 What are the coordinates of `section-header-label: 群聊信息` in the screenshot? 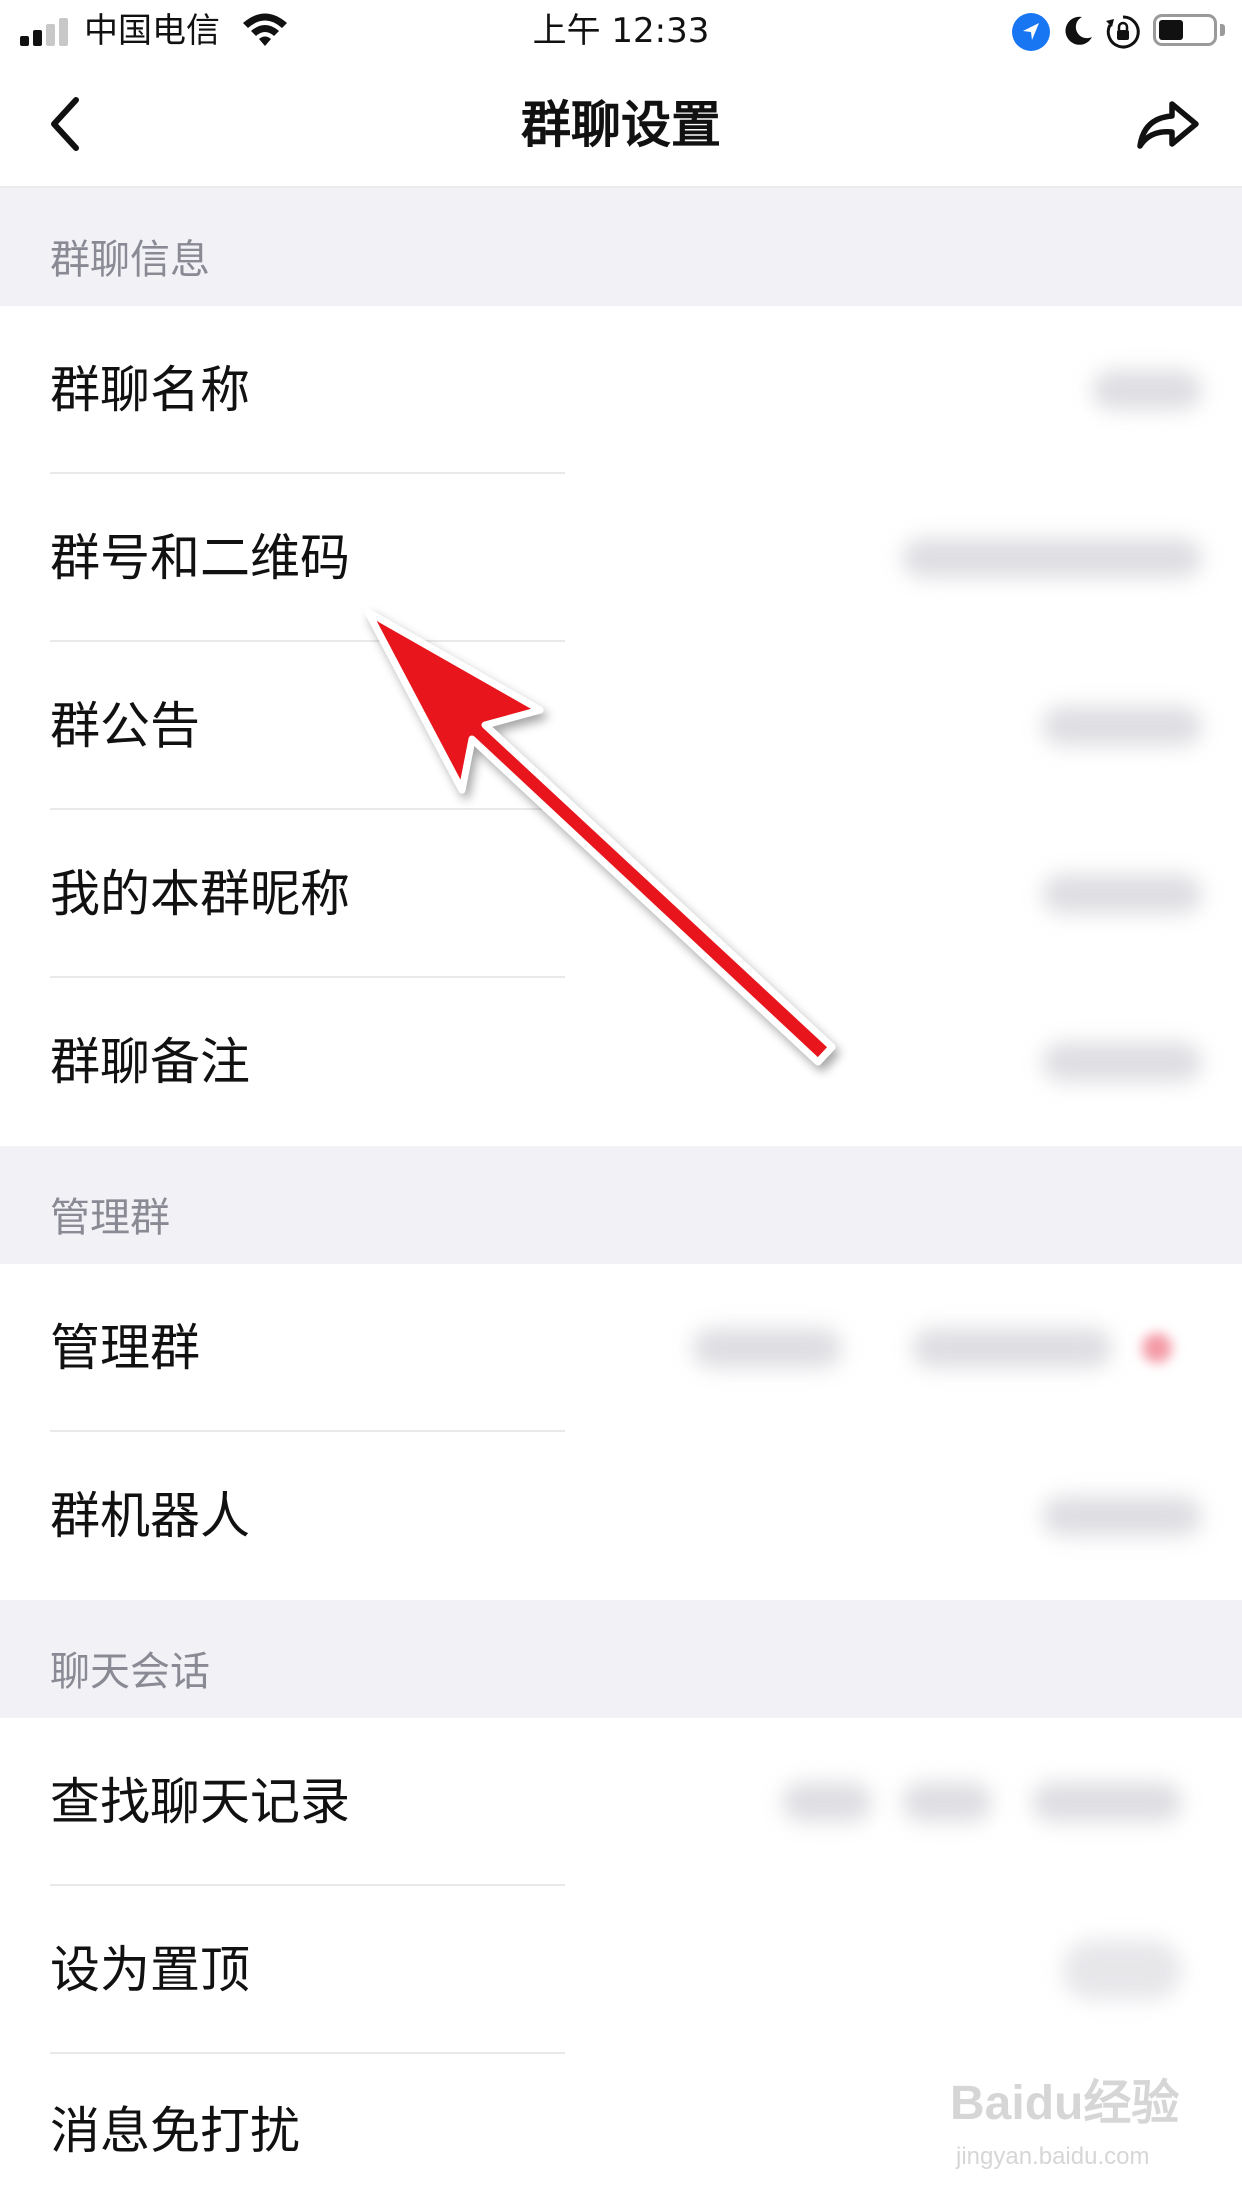 It's located at (130, 260).